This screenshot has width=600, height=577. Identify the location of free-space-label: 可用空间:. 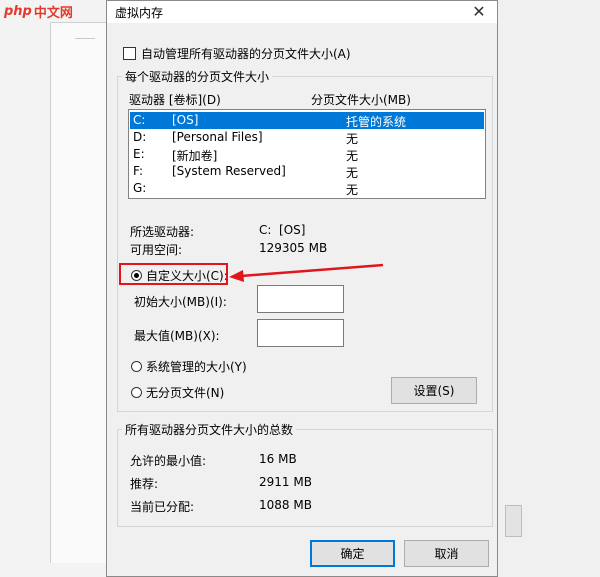
(156, 250).